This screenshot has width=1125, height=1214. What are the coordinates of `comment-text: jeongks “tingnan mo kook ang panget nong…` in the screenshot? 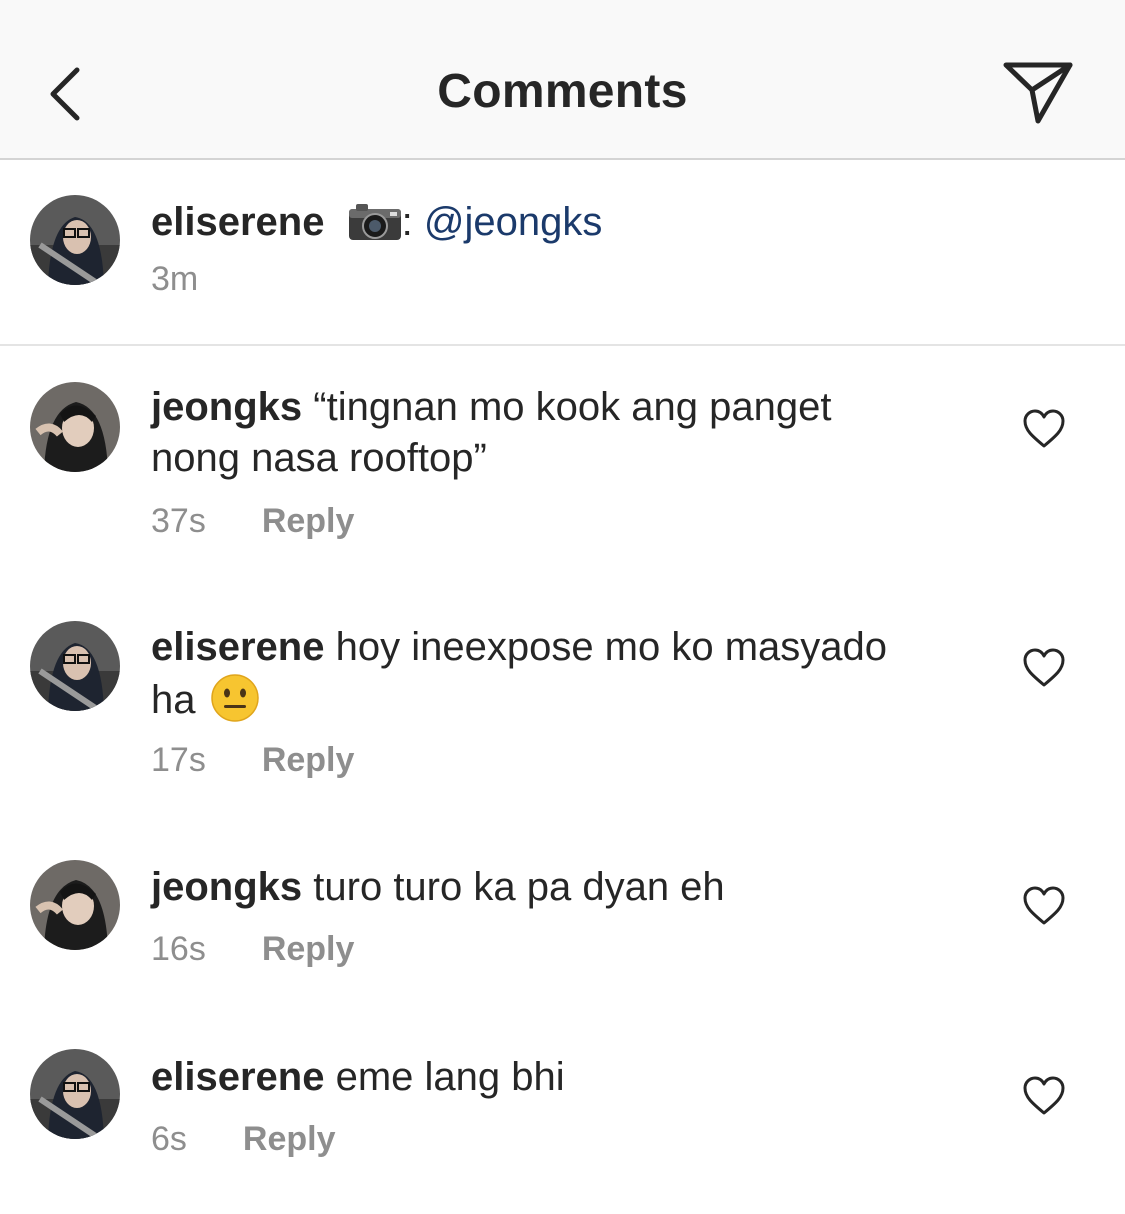 It's located at (541, 433).